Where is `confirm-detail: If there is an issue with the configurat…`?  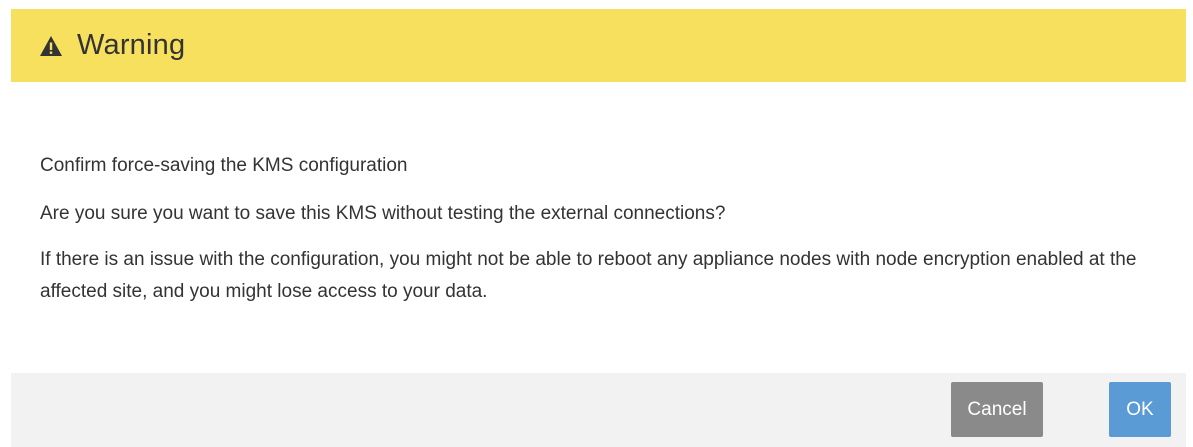 confirm-detail: If there is an issue with the configurat… is located at coordinates (588, 275).